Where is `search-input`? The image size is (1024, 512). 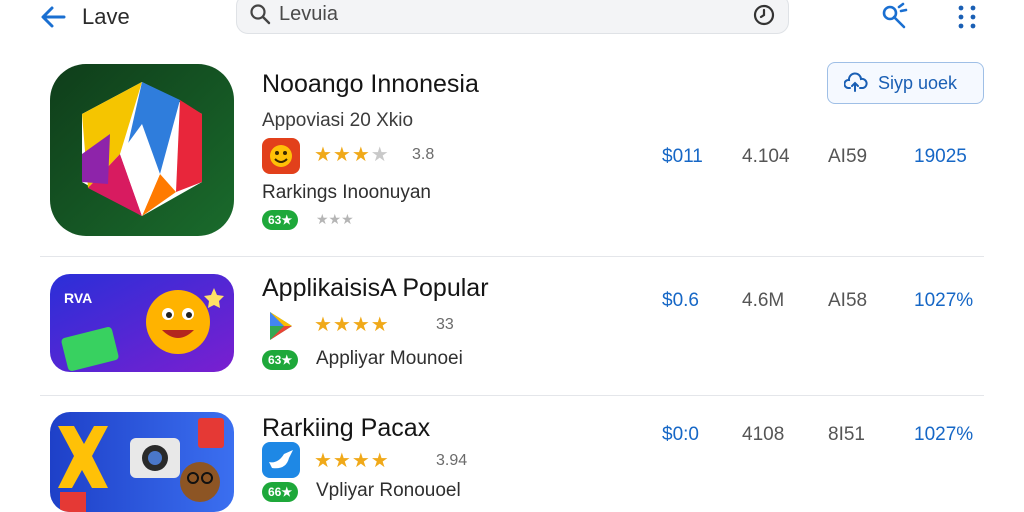
search-input is located at coordinates (509, 14).